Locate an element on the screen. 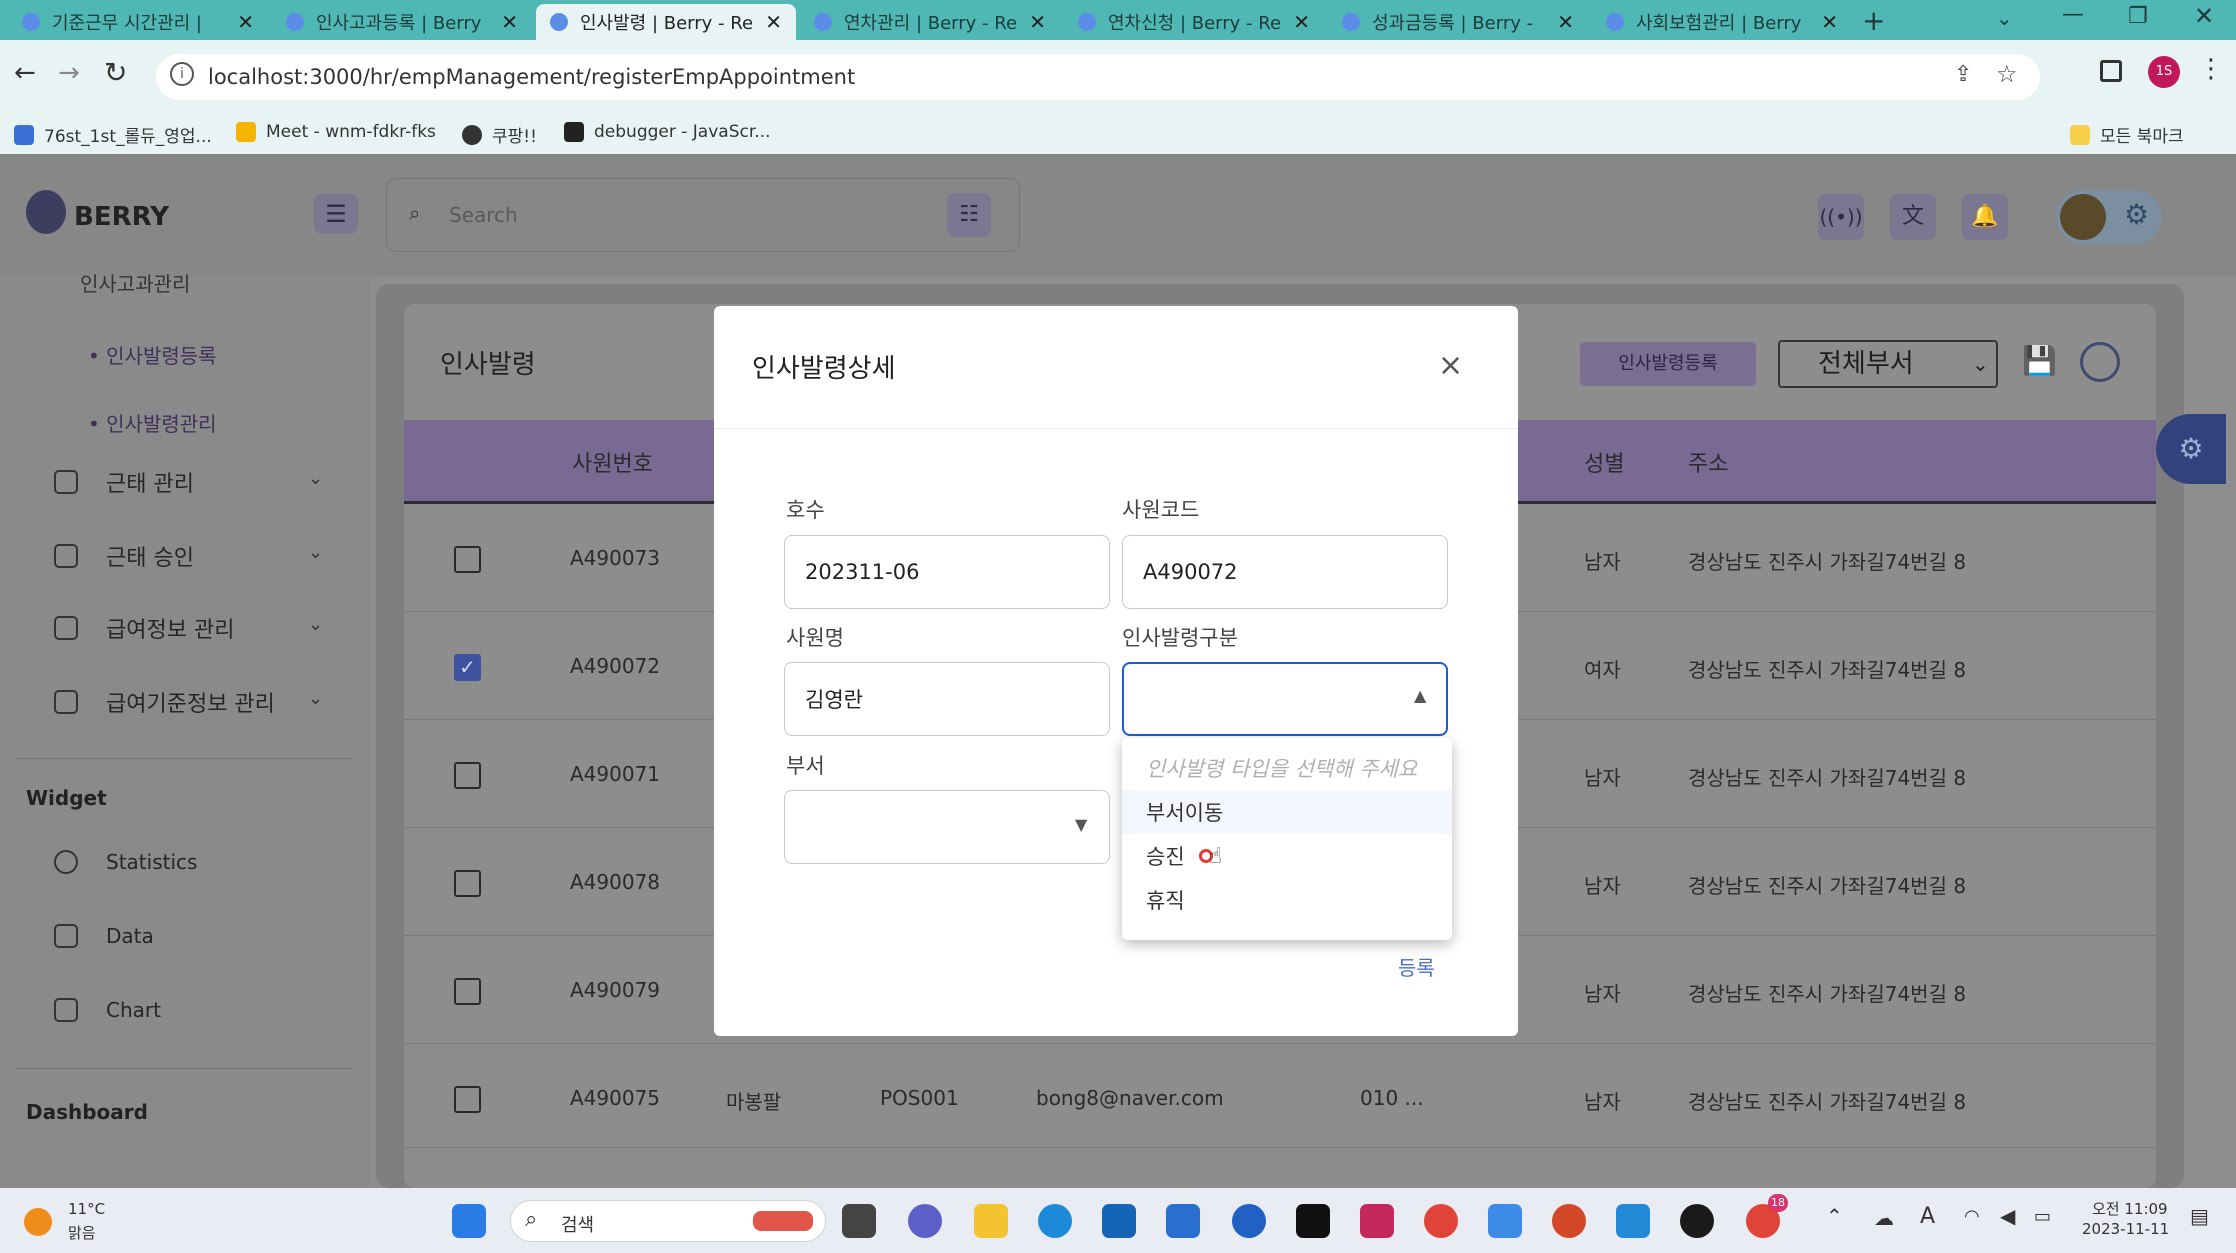  dept-select: ▼ is located at coordinates (947, 827).